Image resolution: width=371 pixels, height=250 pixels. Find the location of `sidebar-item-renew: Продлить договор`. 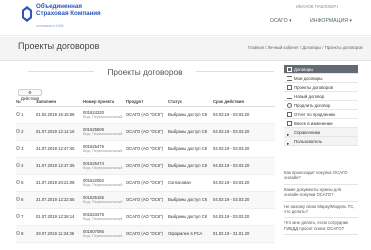

sidebar-item-renew: Продлить договор is located at coordinates (321, 105).